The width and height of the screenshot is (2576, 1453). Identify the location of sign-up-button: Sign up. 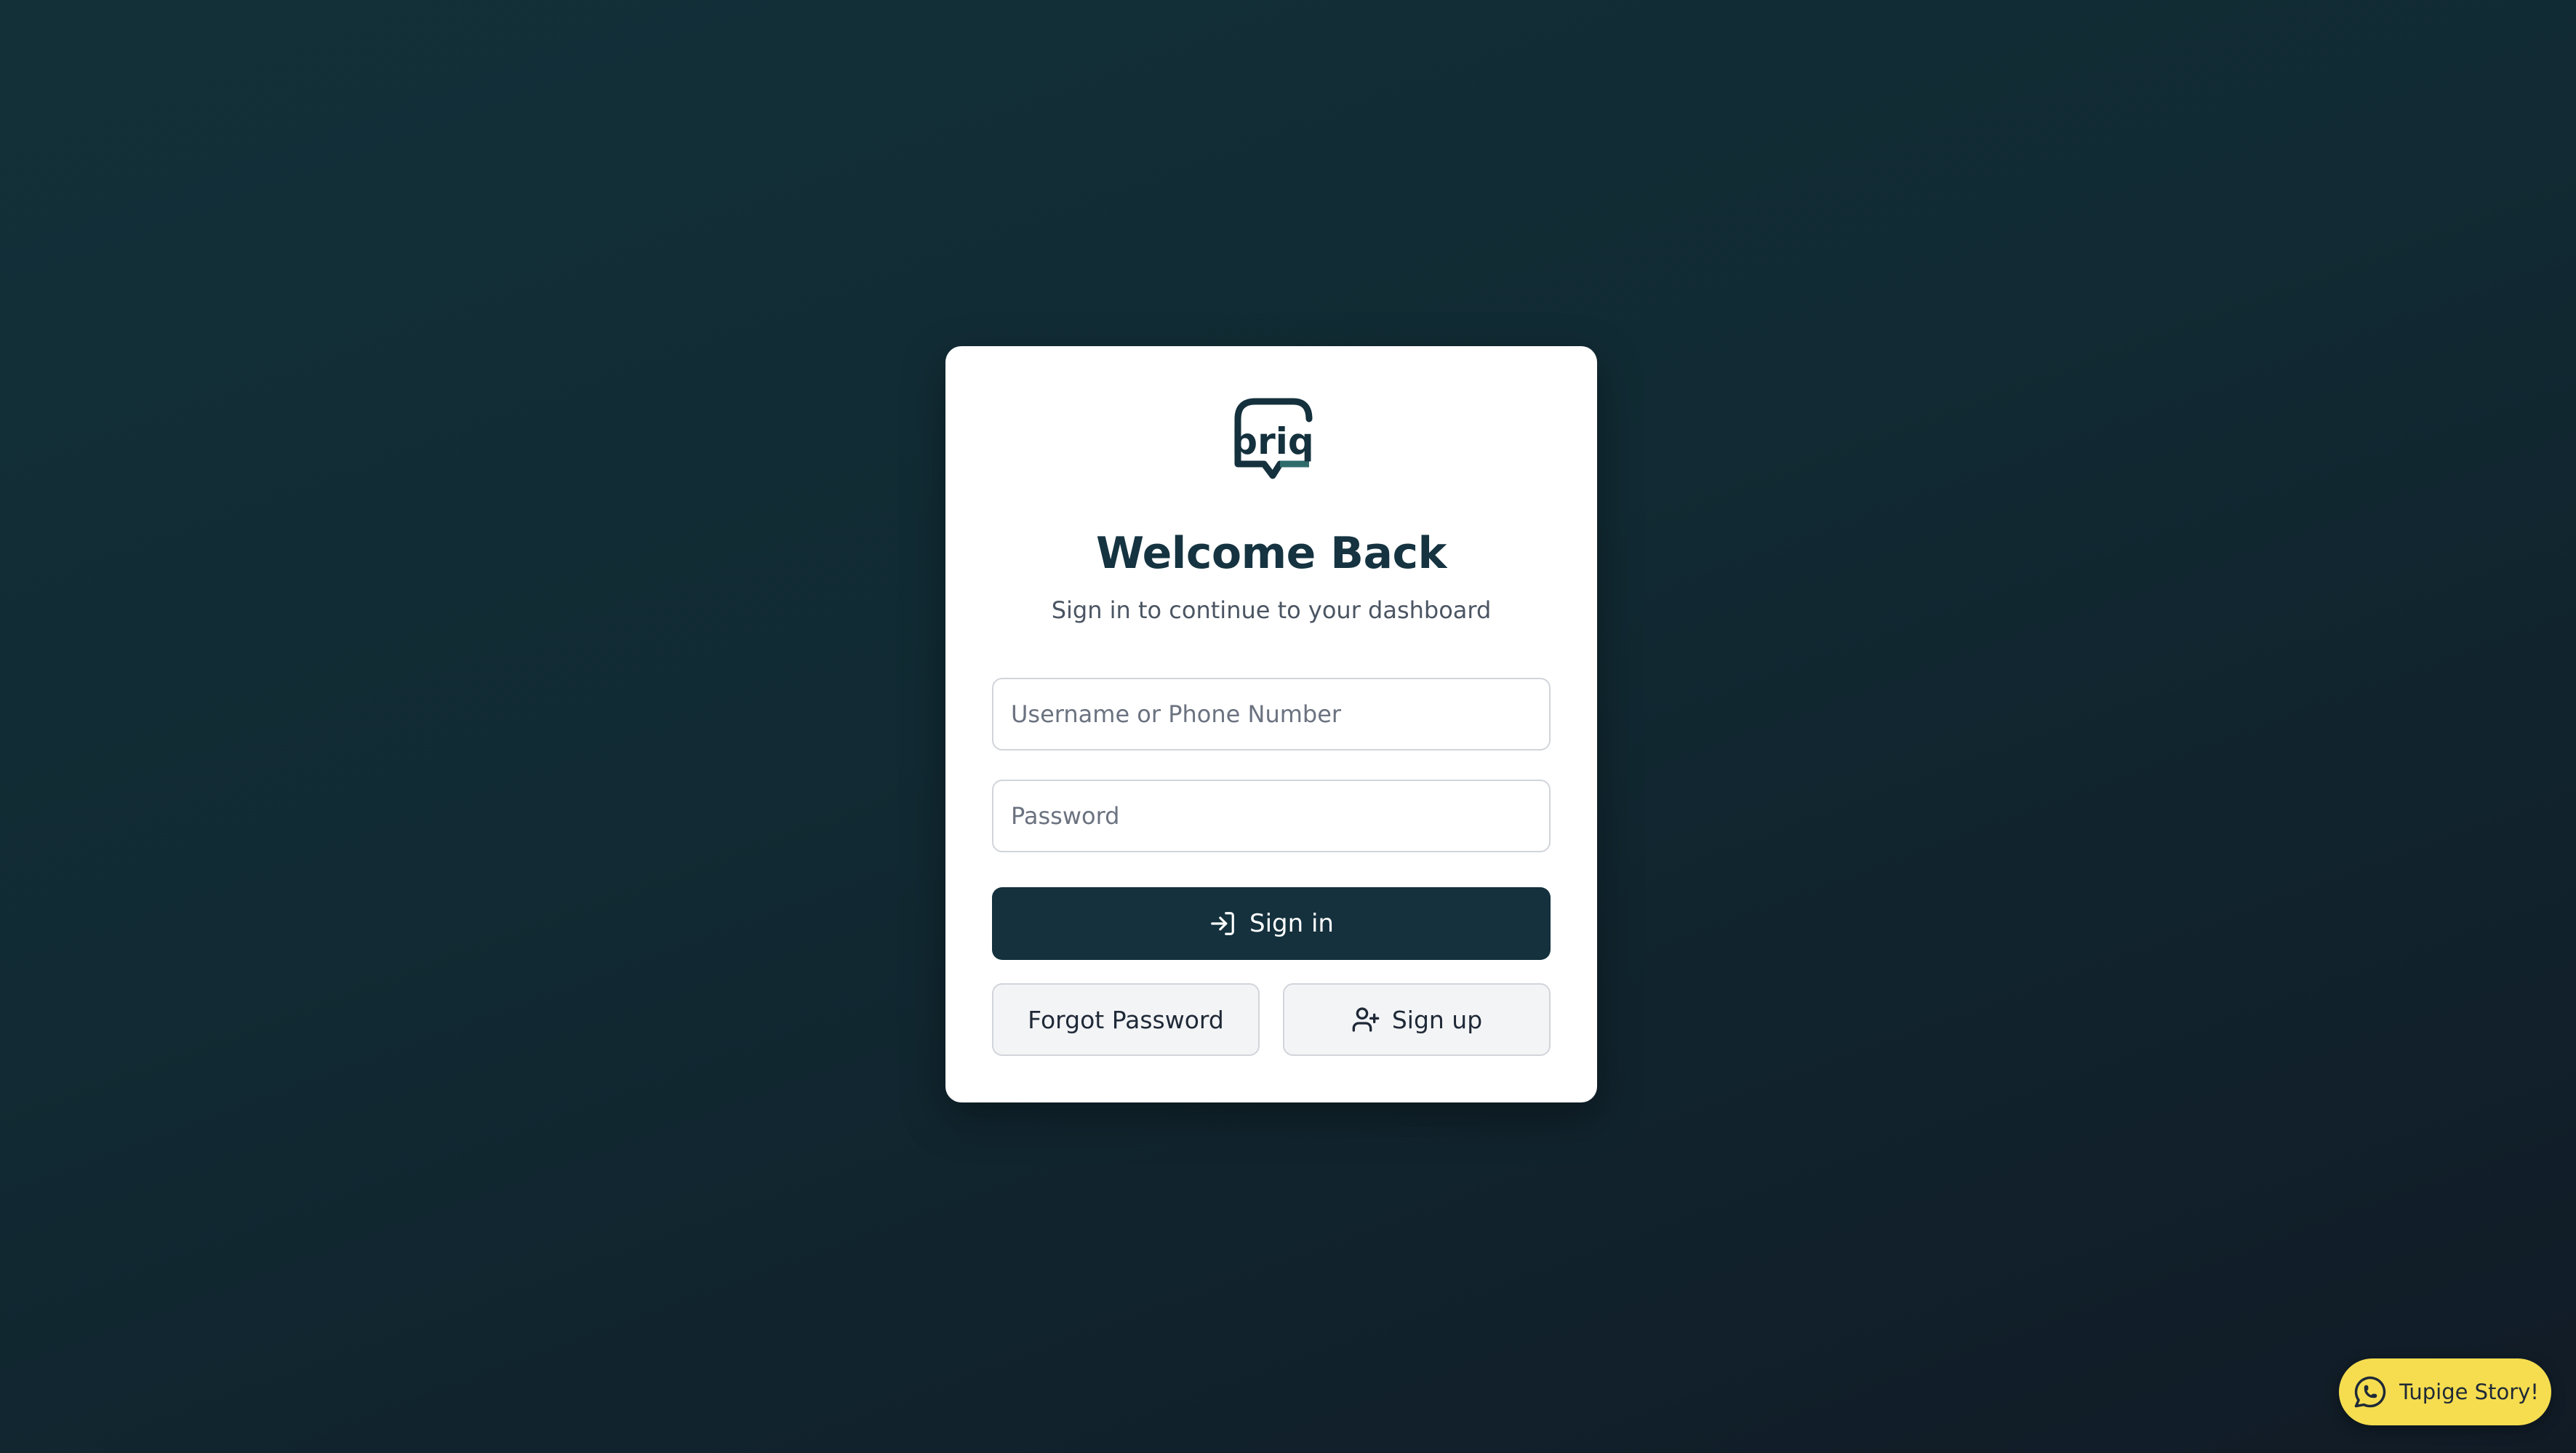
(1417, 1019).